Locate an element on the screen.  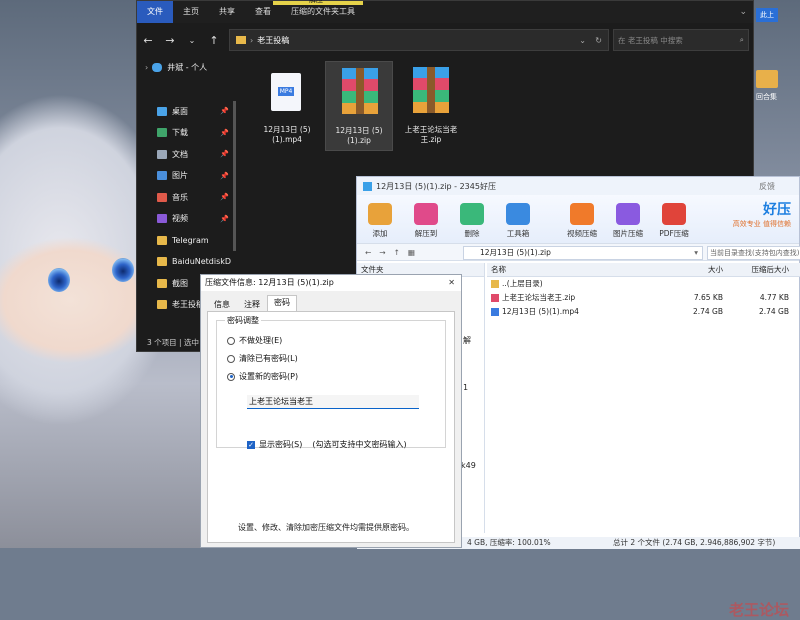
tab-comment: 注释 is located at coordinates (252, 304).